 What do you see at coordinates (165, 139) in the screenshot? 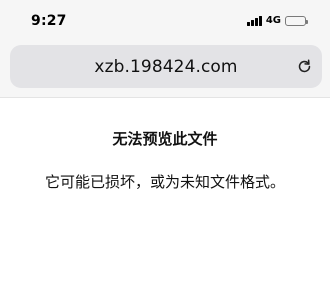
I see `error-title: 无法预览此文件` at bounding box center [165, 139].